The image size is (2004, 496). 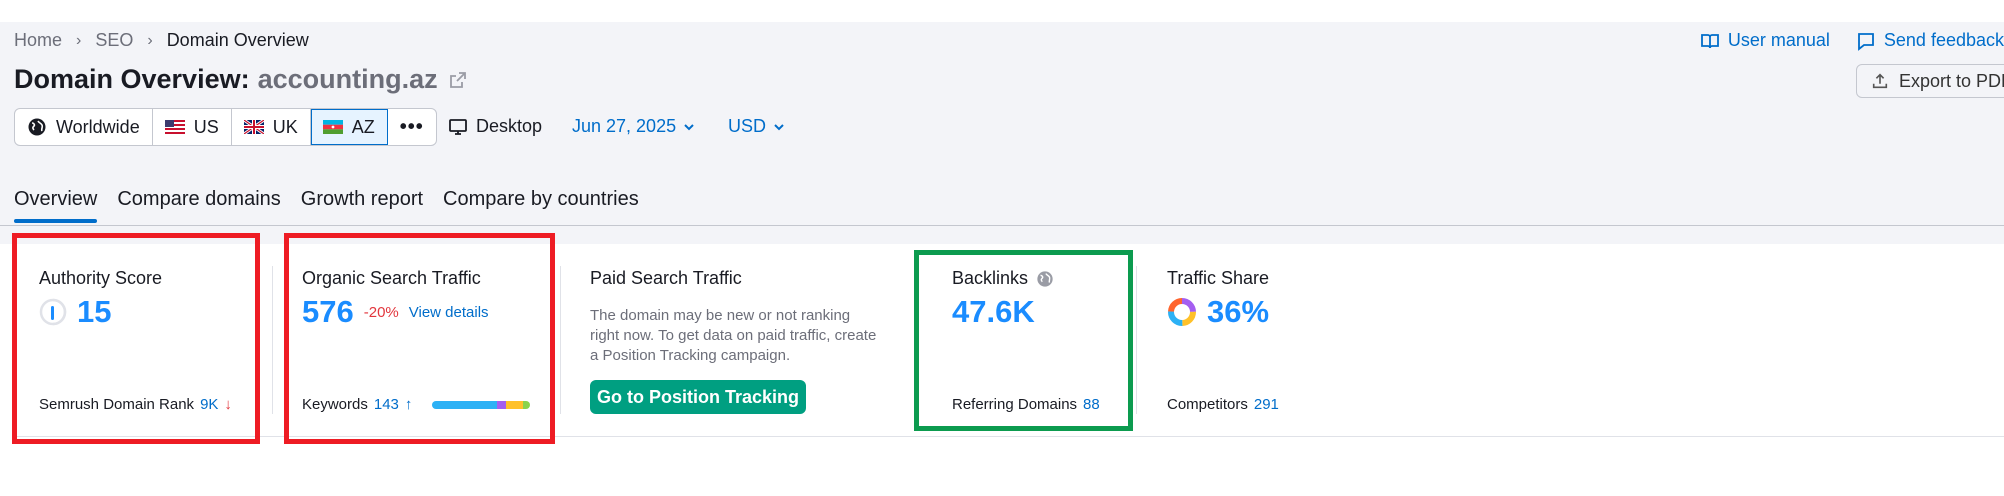 I want to click on export-pdf-button: Export to PDF, so click(x=1930, y=81).